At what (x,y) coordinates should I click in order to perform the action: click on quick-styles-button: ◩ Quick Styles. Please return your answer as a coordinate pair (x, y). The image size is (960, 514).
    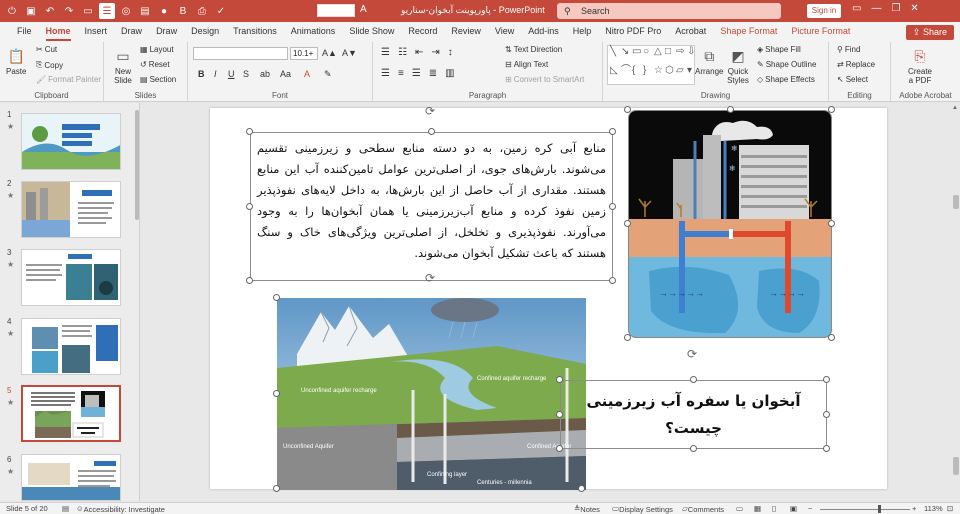
    Looking at the image, I should click on (738, 66).